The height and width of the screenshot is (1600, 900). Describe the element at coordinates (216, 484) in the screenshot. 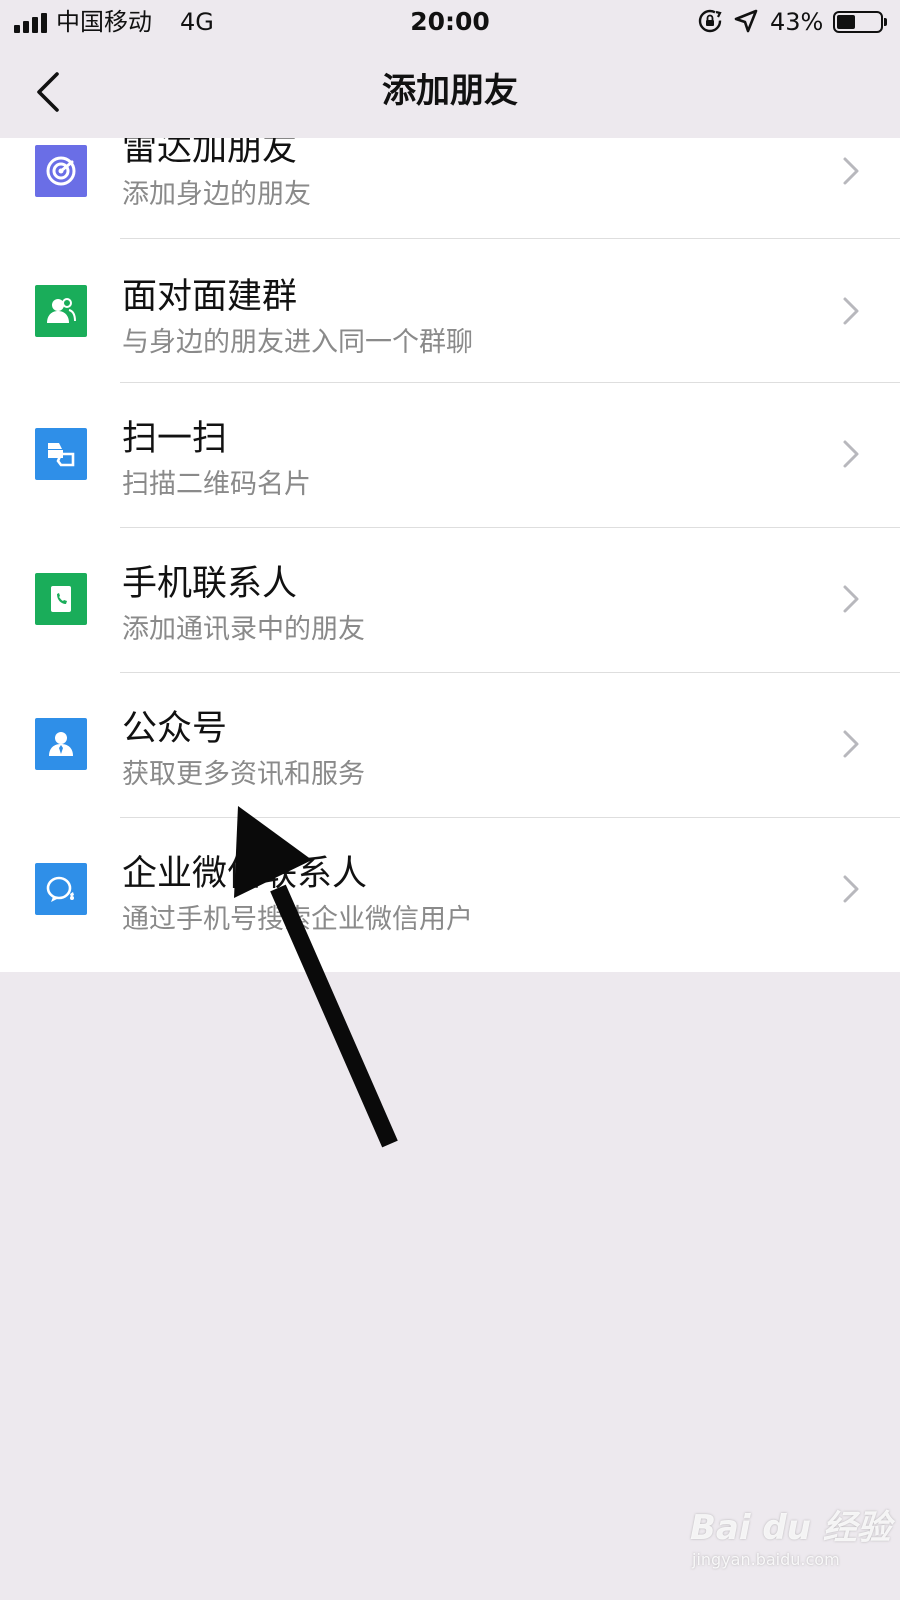

I see `list-item-subtitle: 扫描二维码名片` at that location.